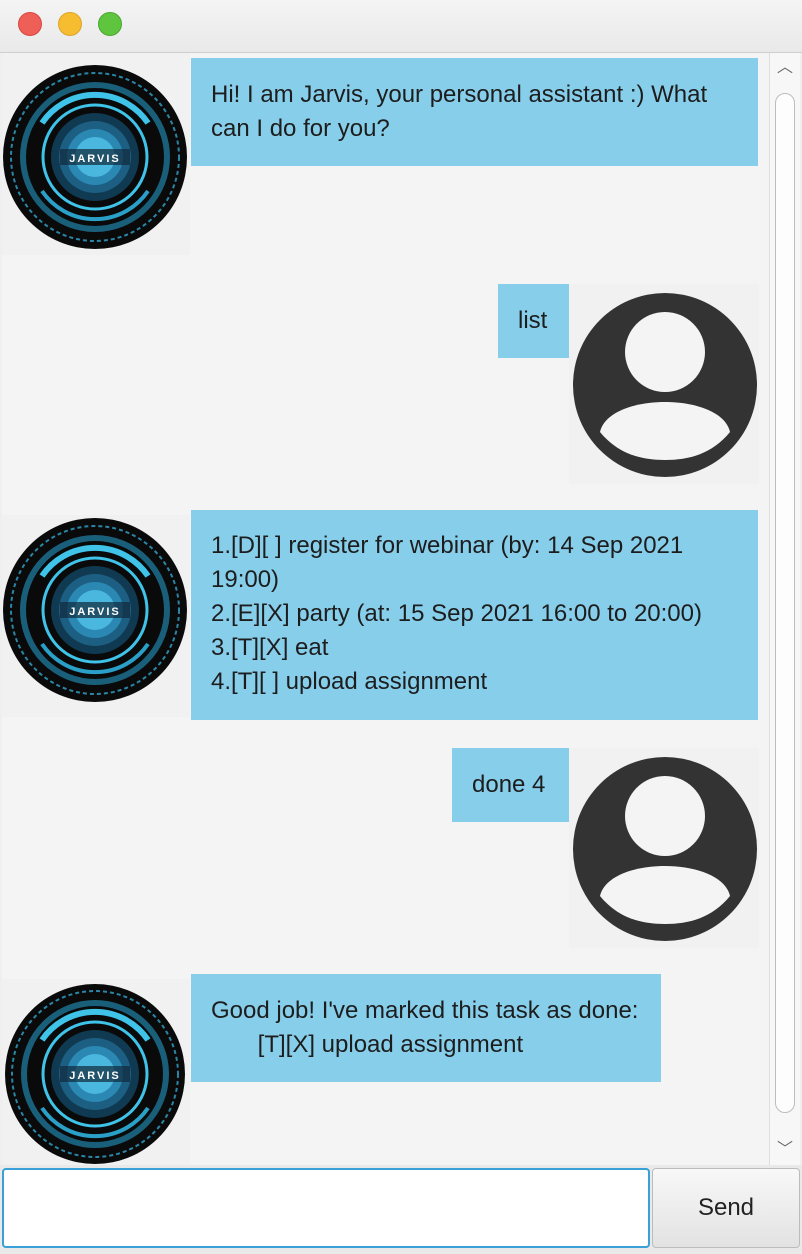  I want to click on message-text-line: 3.[T][X] eat, so click(270, 647).